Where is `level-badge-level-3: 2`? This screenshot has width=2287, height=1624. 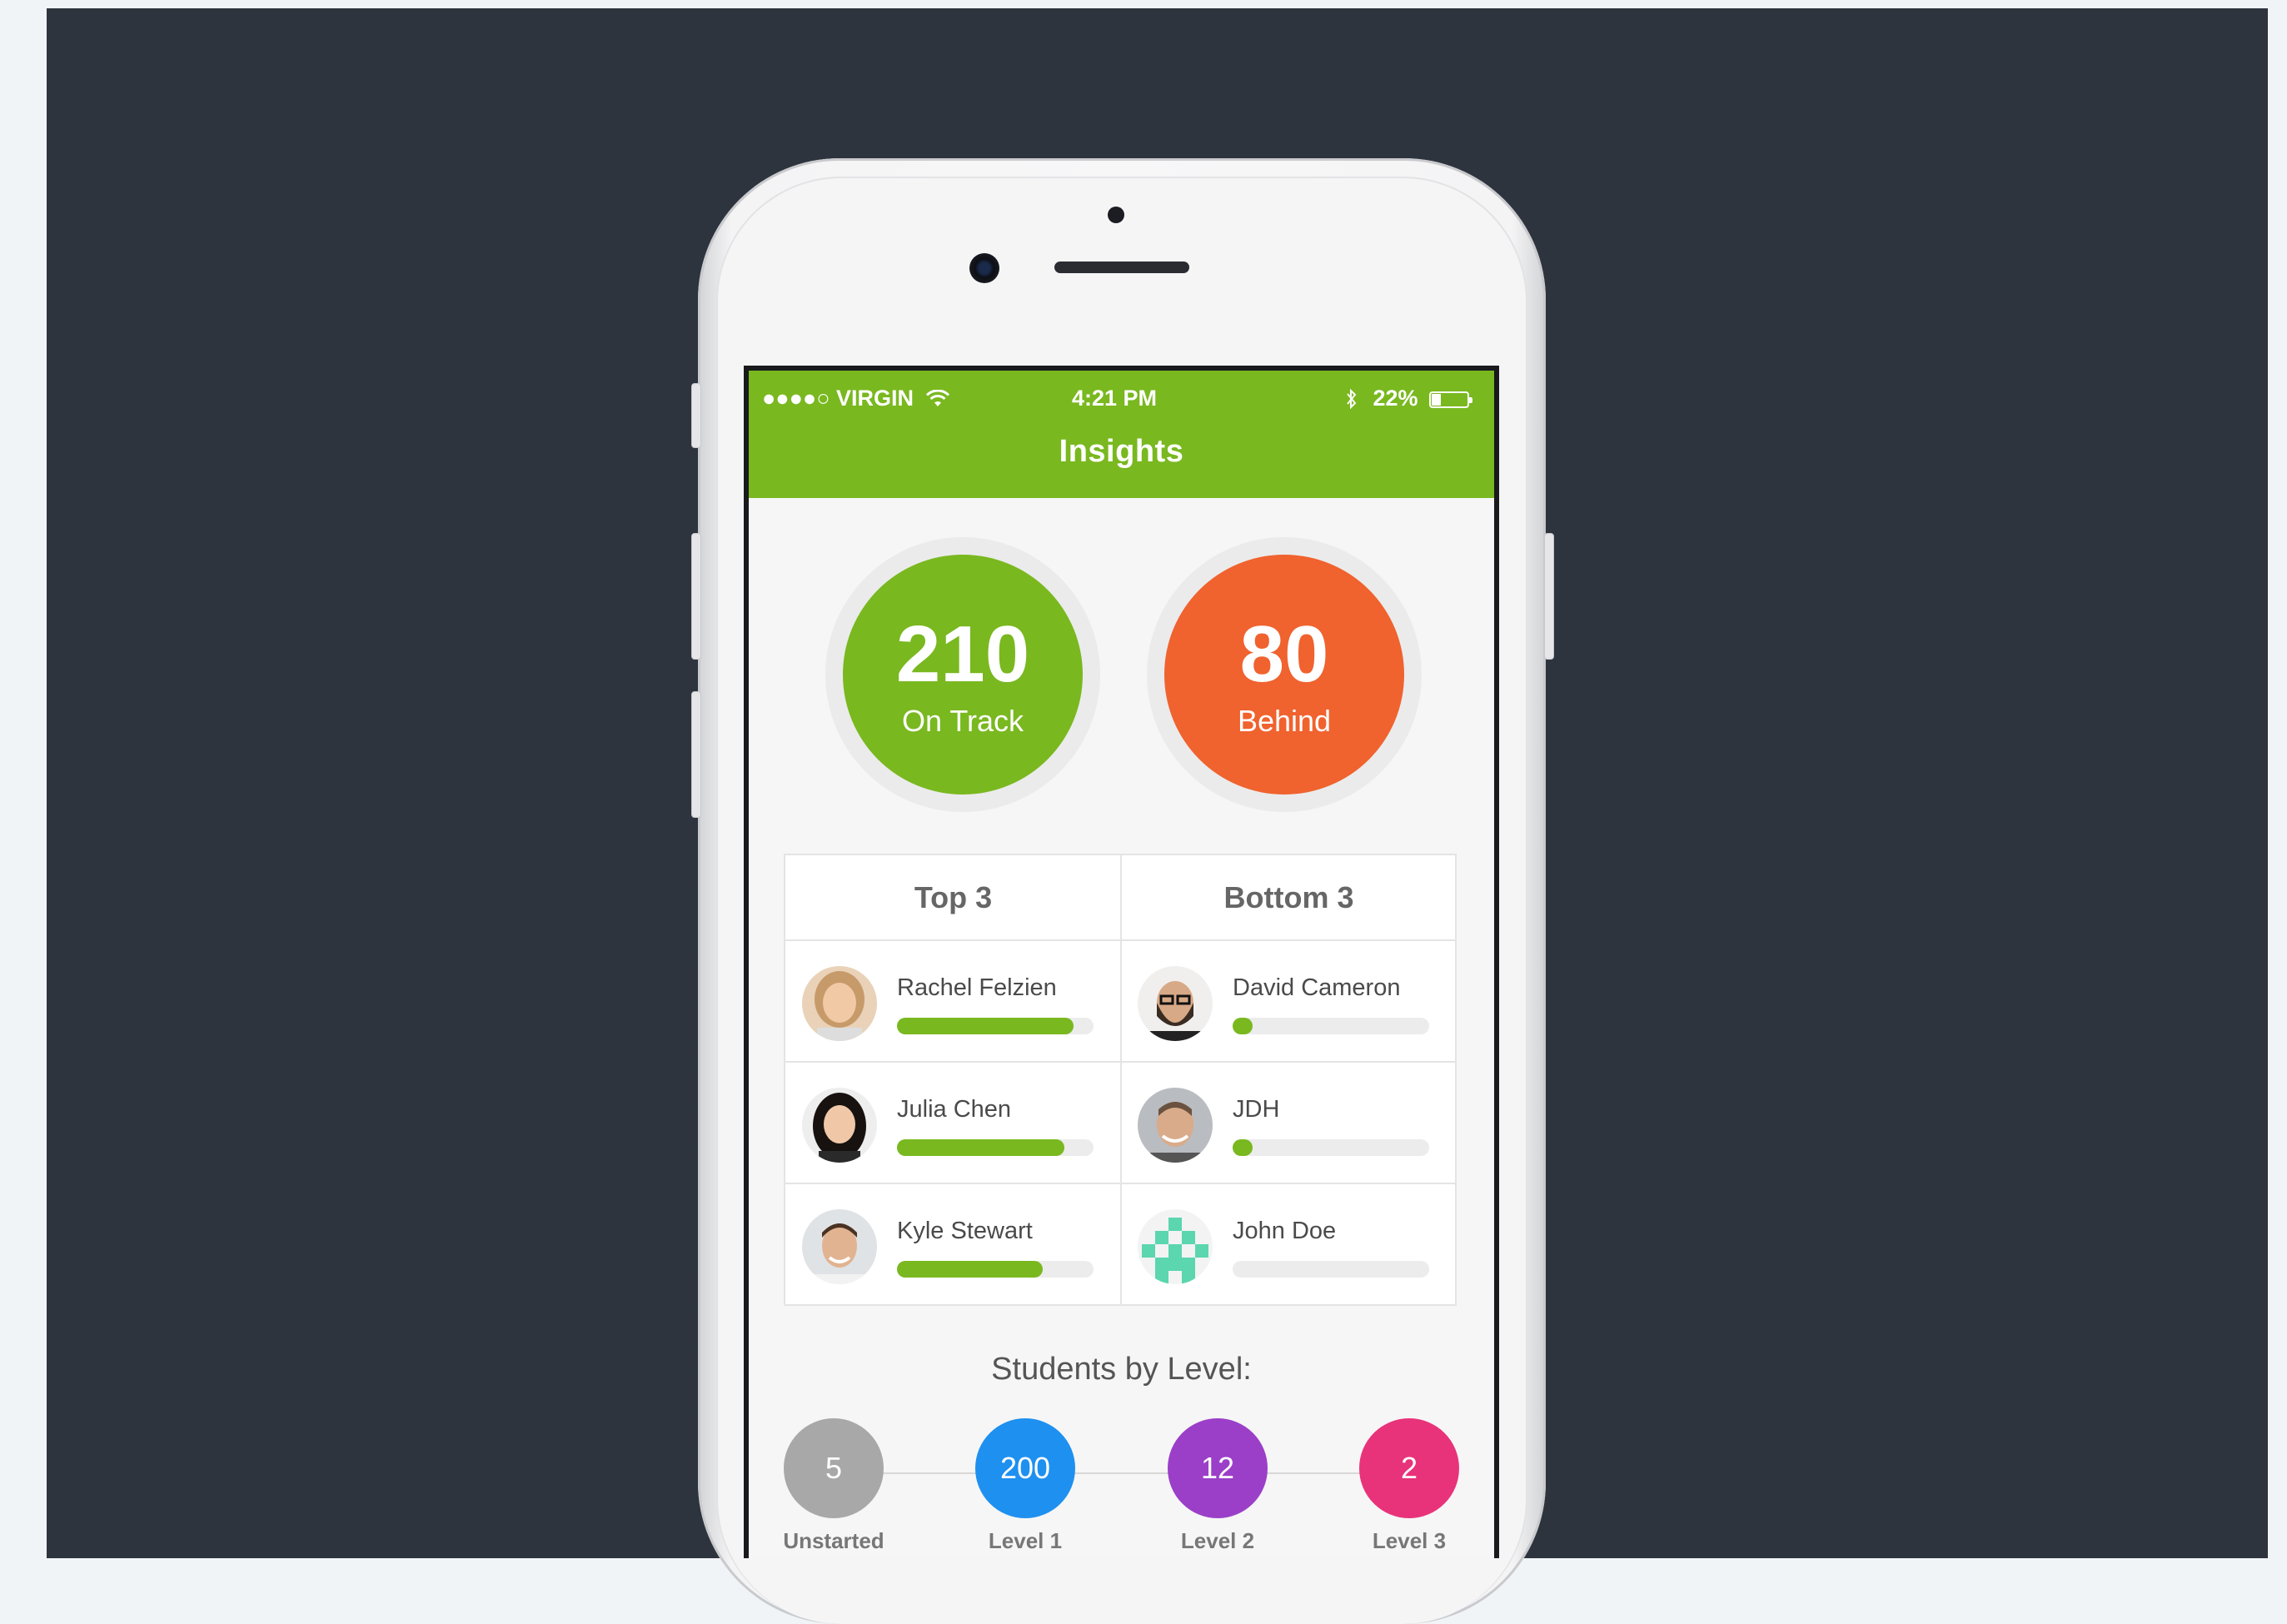 level-badge-level-3: 2 is located at coordinates (1409, 1468).